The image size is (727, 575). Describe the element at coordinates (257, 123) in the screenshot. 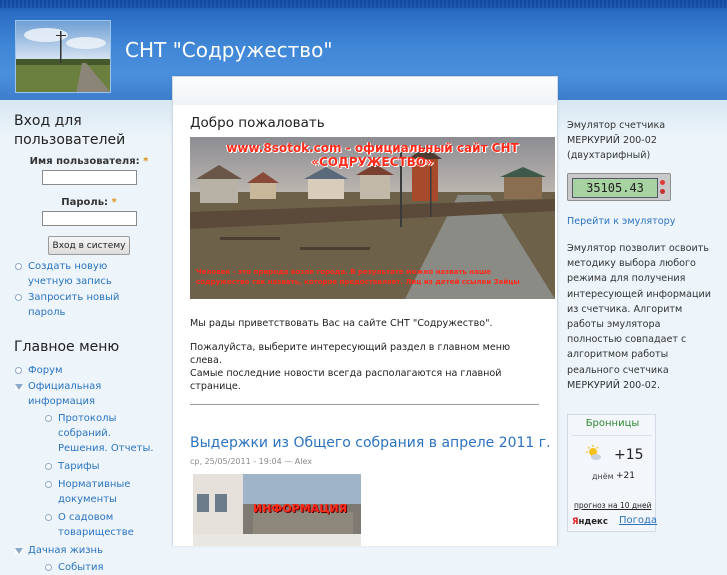

I see `welcome-title: Добро пожаловать` at that location.